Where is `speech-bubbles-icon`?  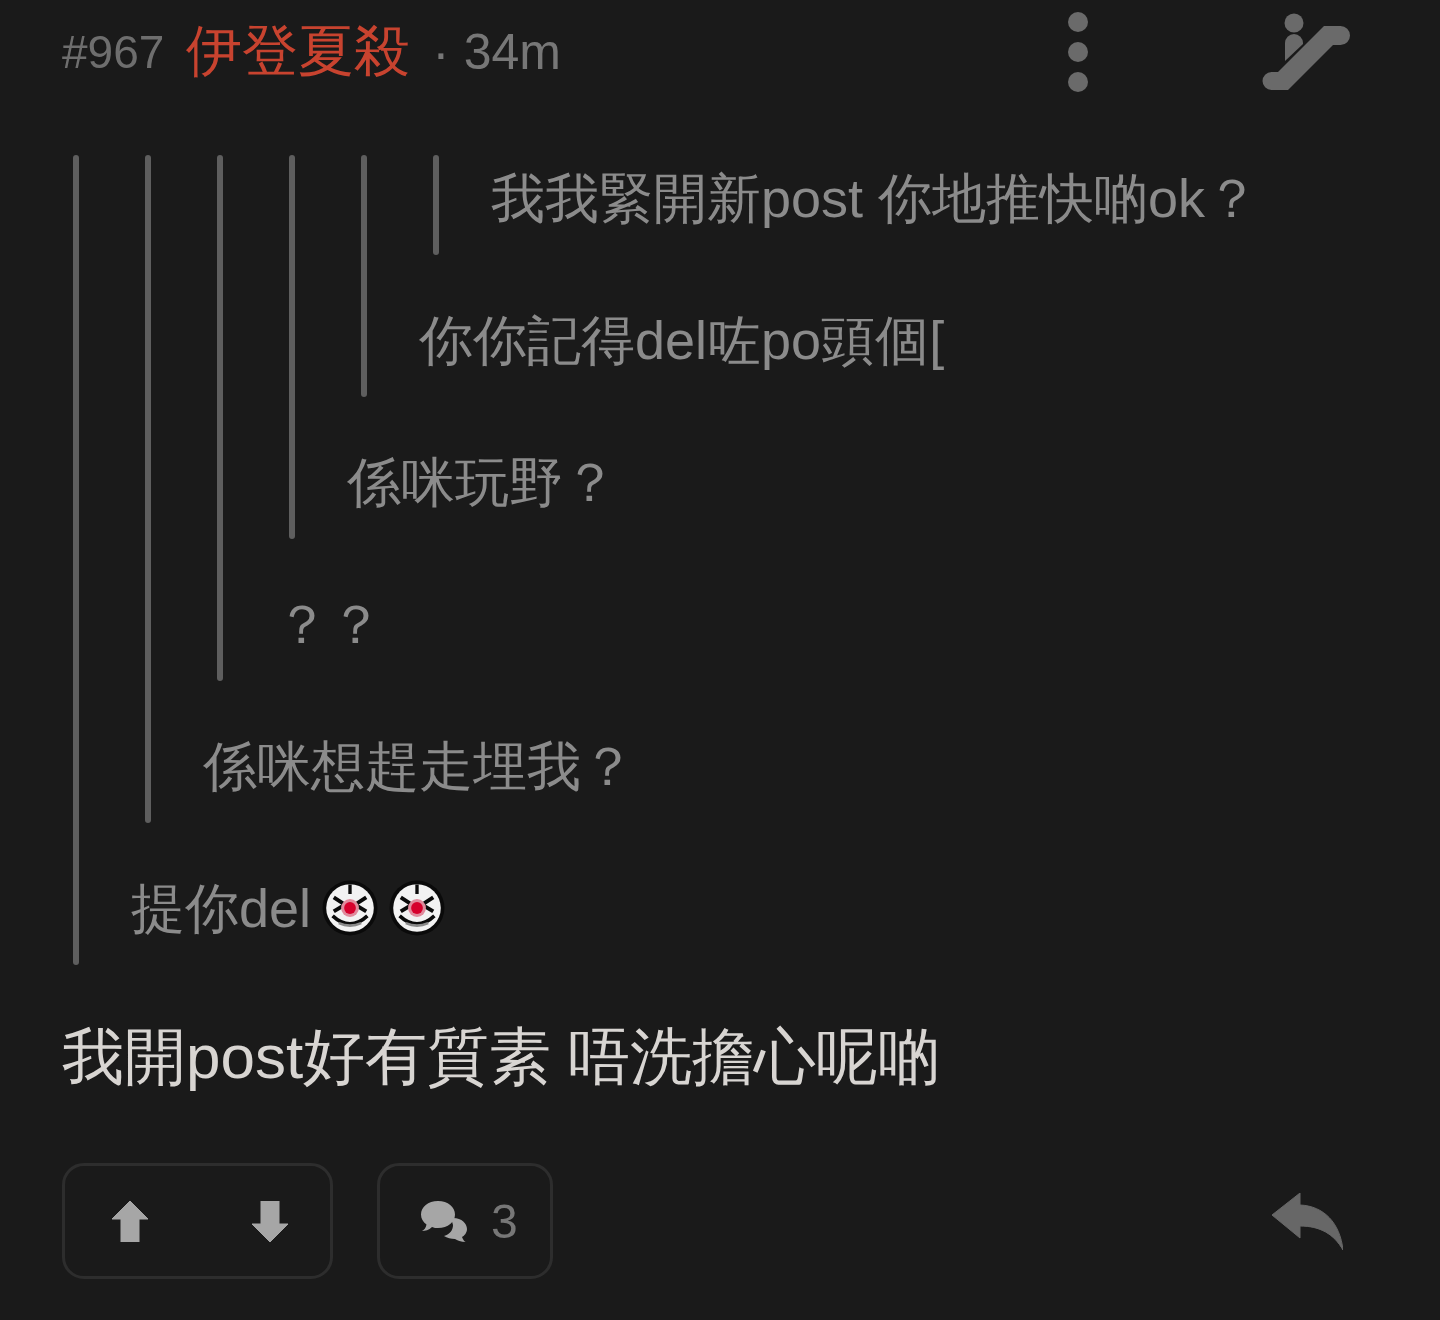
speech-bubbles-icon is located at coordinates (444, 1221).